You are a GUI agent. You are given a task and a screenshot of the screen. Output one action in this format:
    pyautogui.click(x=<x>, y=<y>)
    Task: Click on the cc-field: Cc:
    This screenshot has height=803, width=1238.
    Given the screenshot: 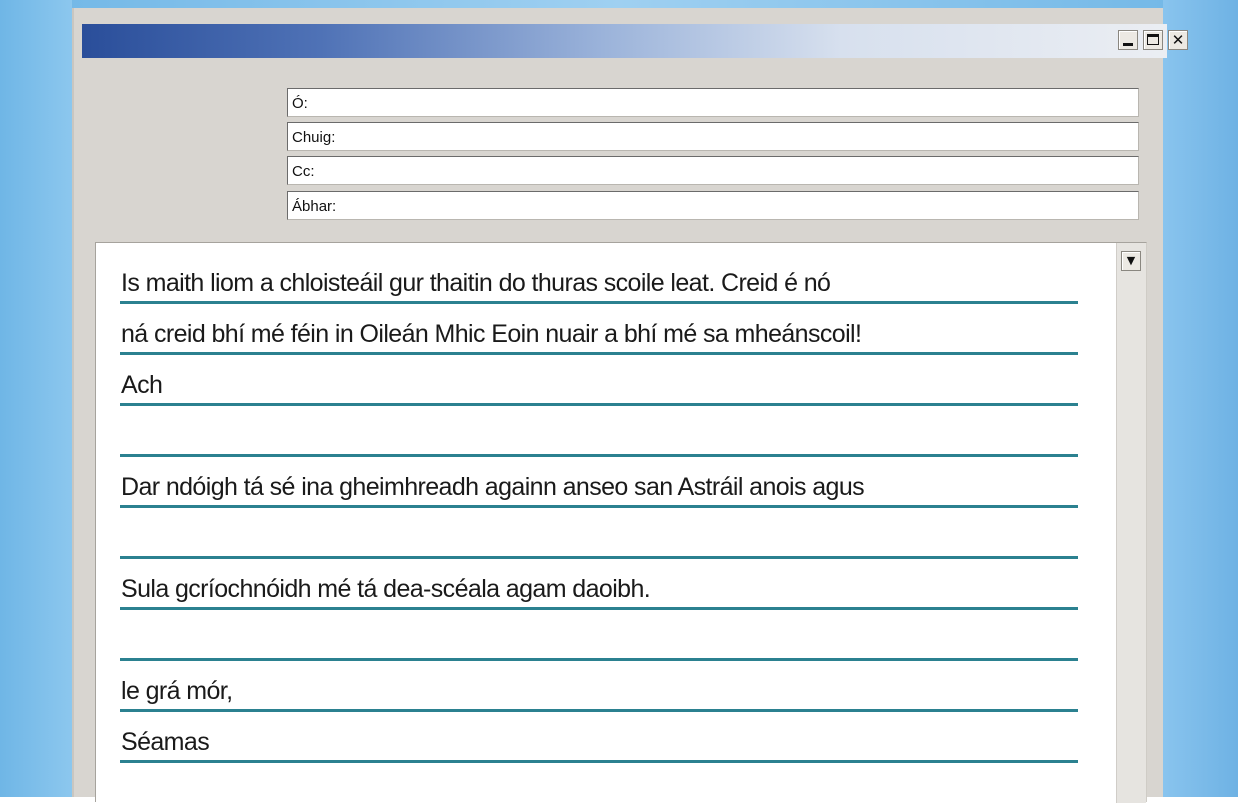 What is the action you would take?
    pyautogui.click(x=713, y=170)
    